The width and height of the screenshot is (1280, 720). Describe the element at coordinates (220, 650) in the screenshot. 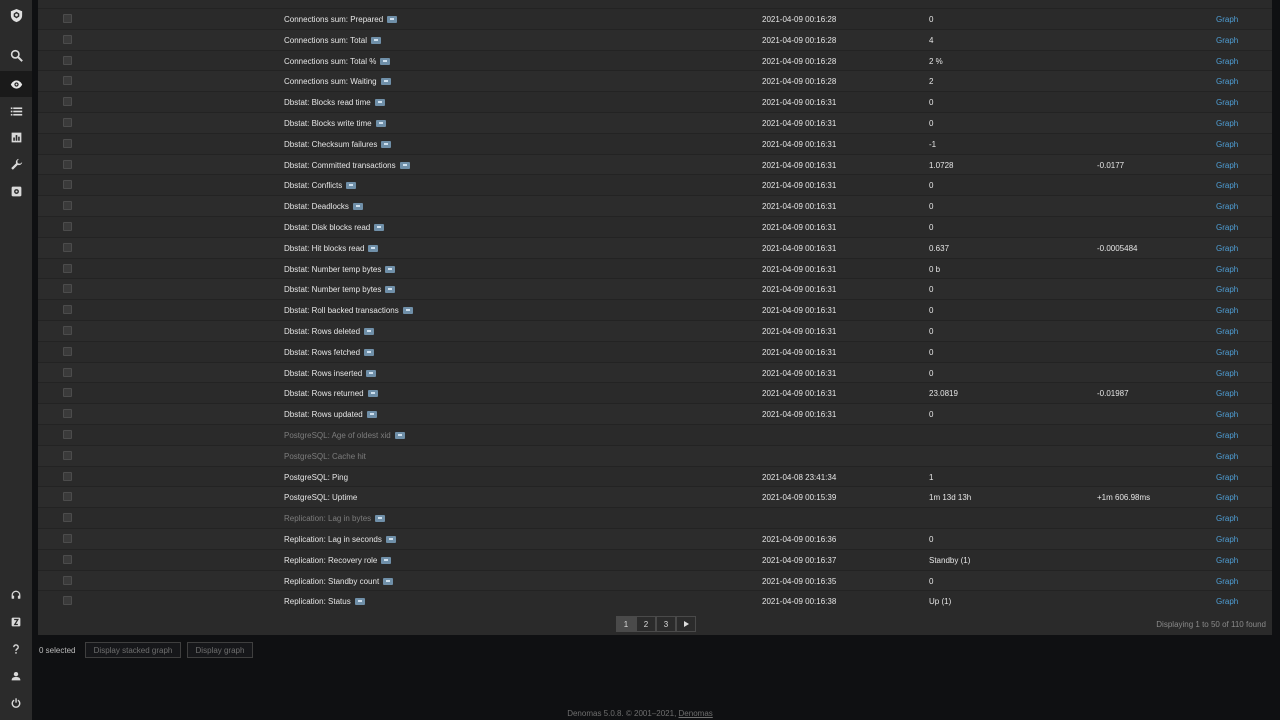

I see `display-graph-button: Display graph` at that location.